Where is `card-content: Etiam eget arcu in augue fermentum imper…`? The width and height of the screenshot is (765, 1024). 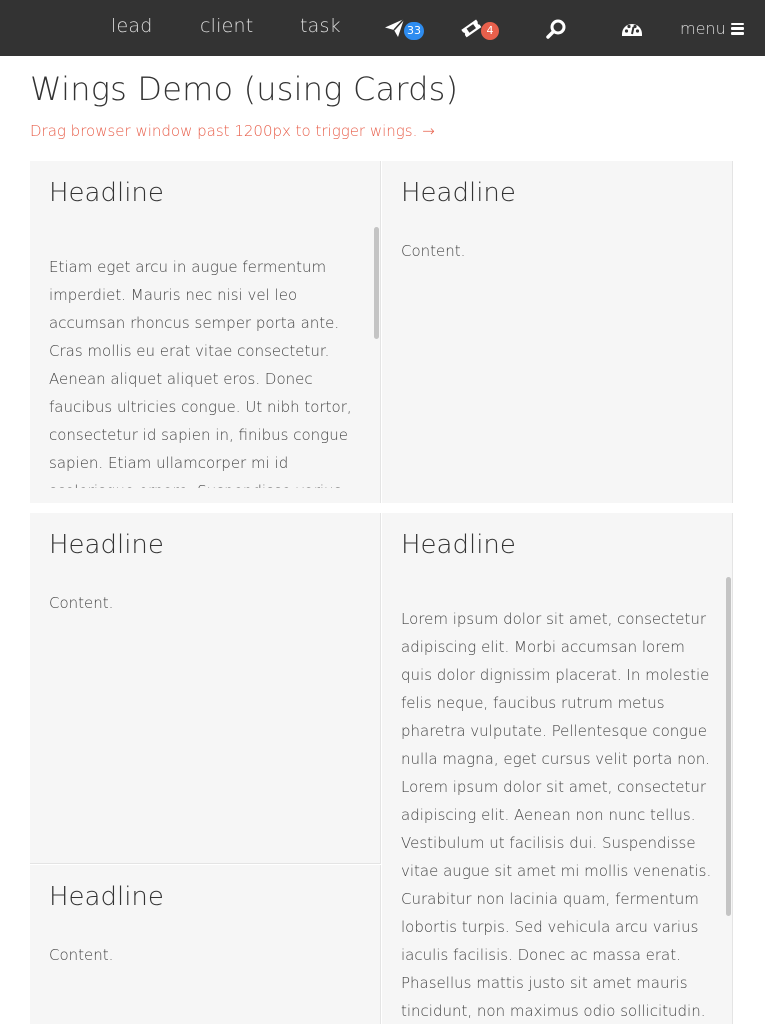 card-content: Etiam eget arcu in augue fermentum imper… is located at coordinates (200, 373).